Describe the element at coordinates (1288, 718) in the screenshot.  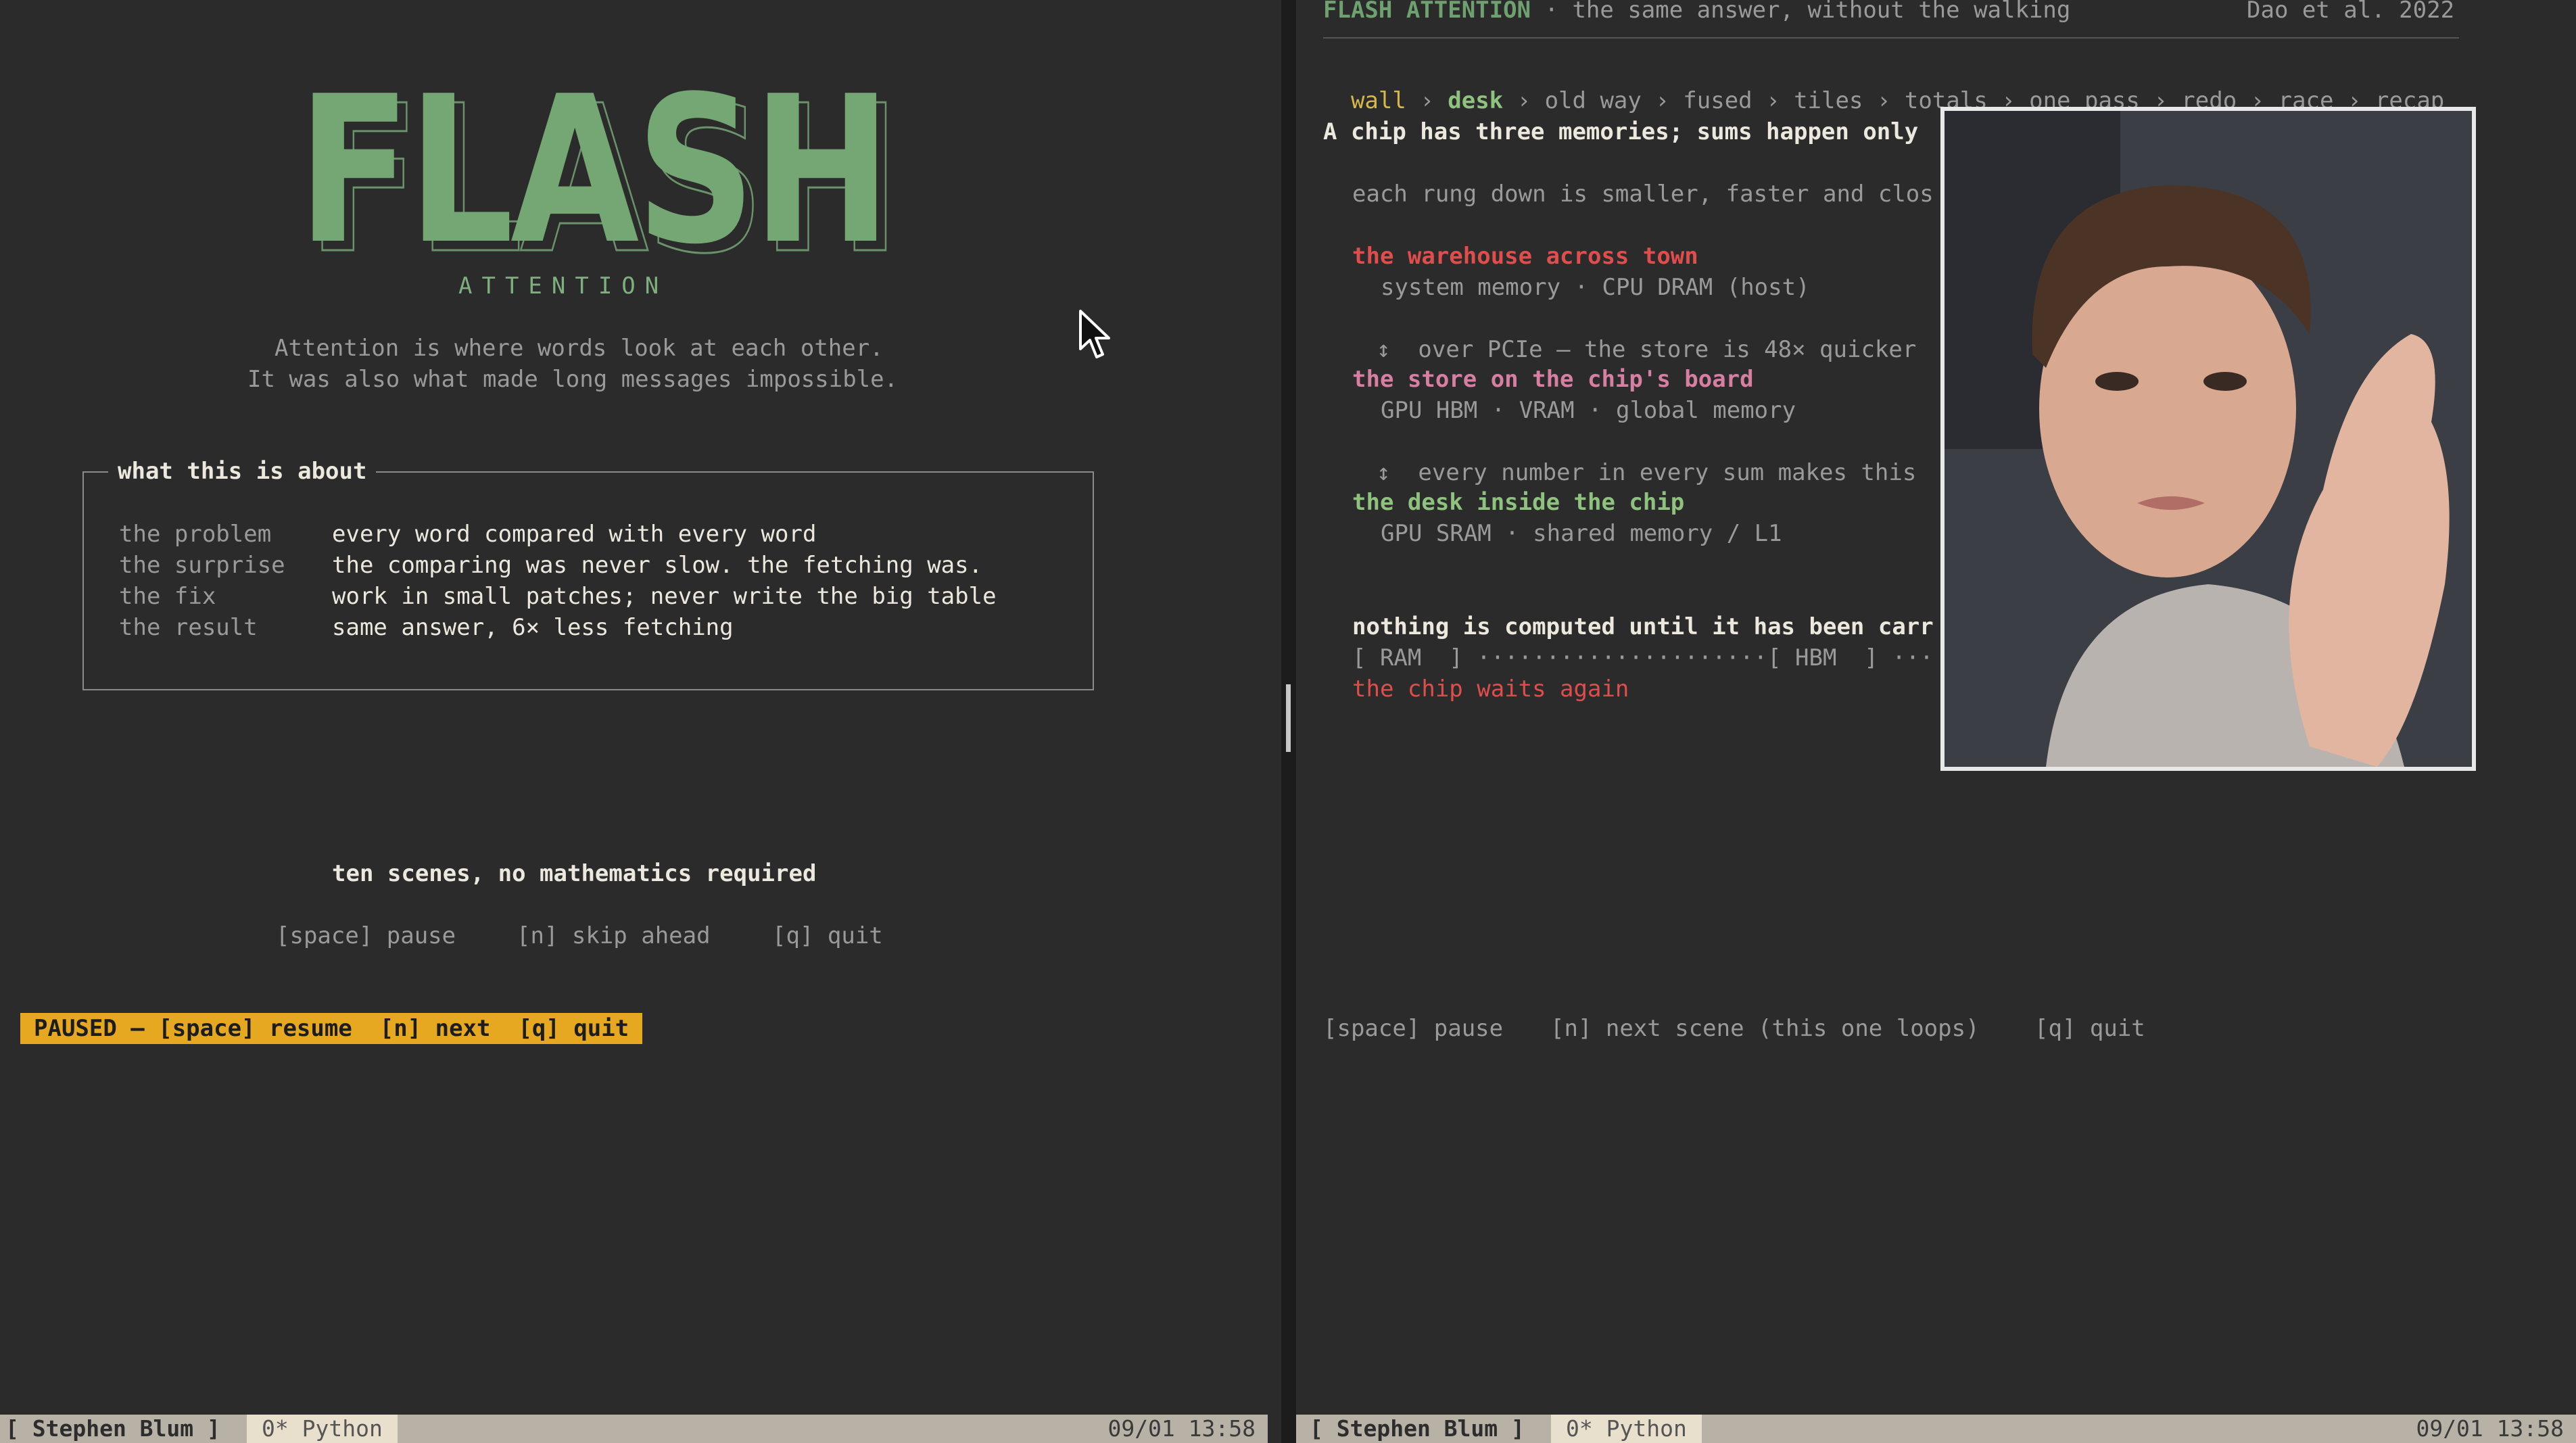
I see `pane-divider-handle` at that location.